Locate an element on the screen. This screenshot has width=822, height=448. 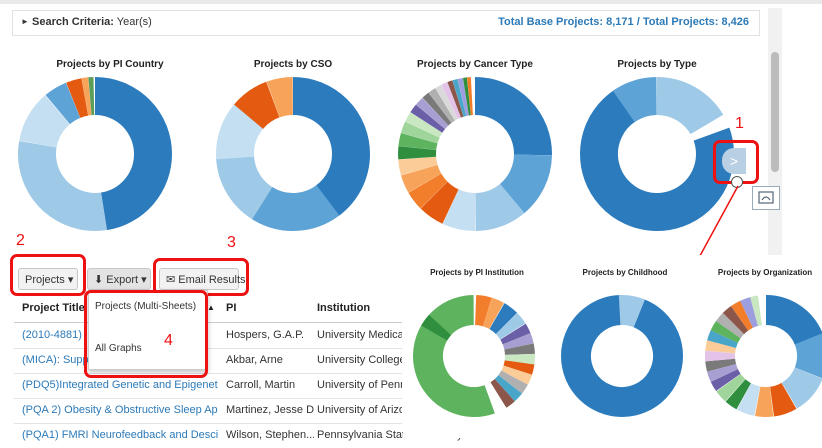
donut-chart-childhood is located at coordinates (621, 357).